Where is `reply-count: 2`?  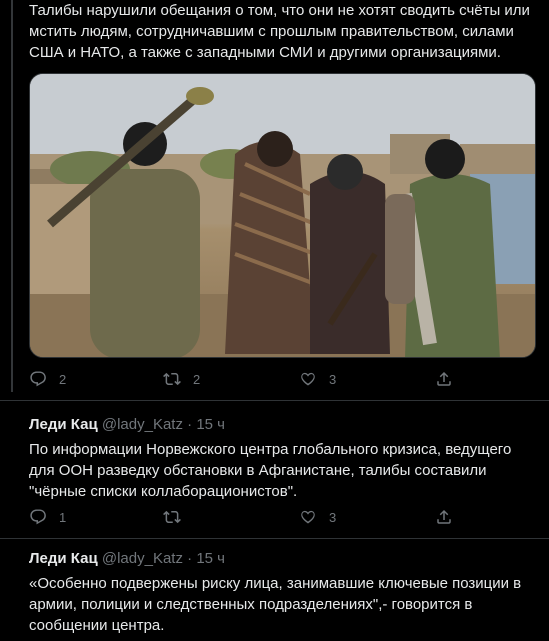 reply-count: 2 is located at coordinates (63, 379).